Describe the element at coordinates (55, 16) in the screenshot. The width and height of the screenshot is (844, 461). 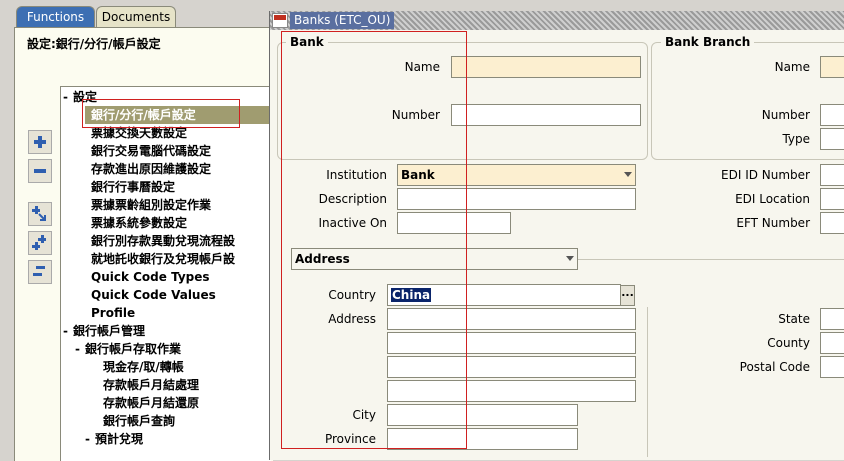
I see `tab-functions: Functions` at that location.